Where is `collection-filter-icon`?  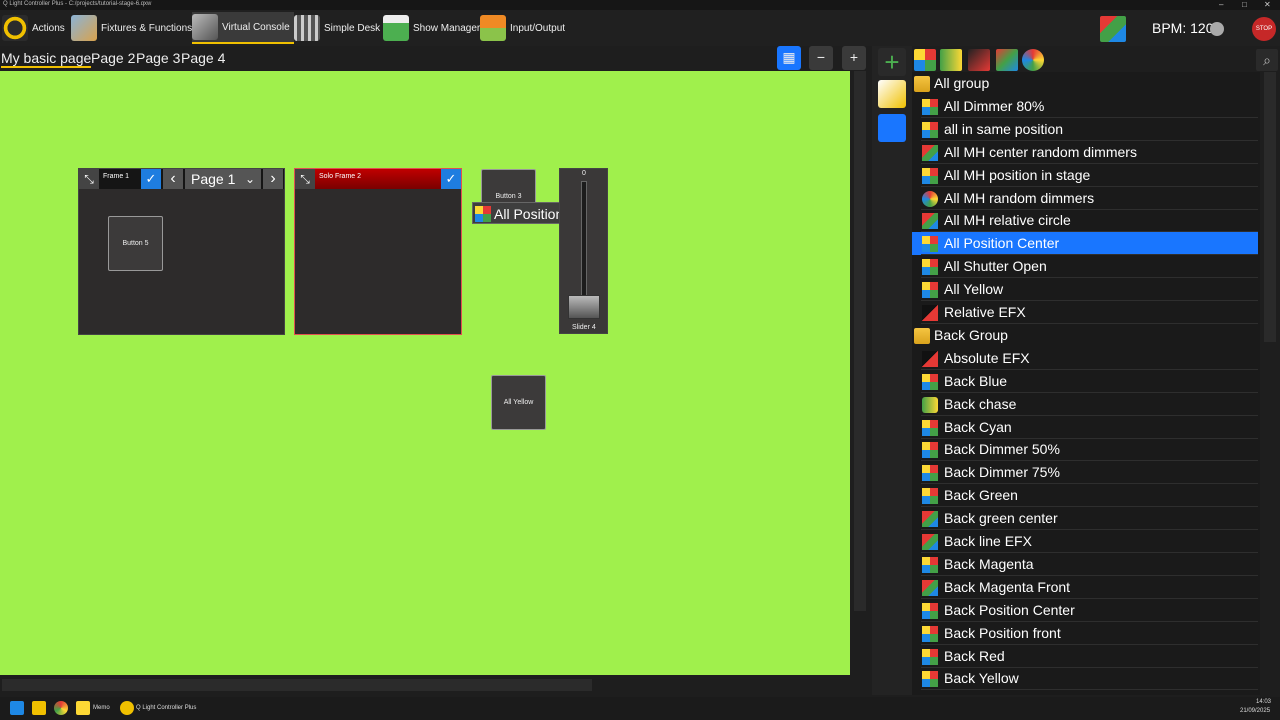
collection-filter-icon is located at coordinates (1007, 60).